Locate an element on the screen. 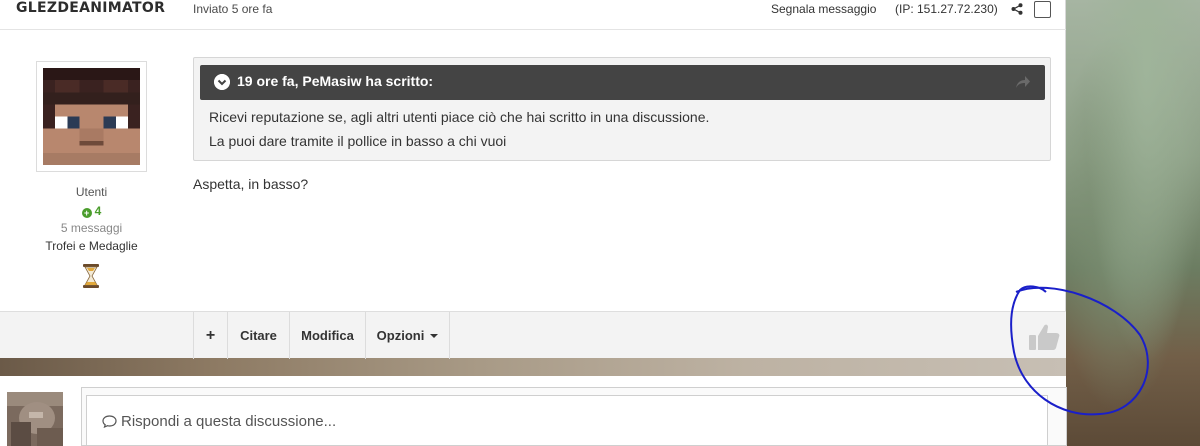 The height and width of the screenshot is (446, 1200). author-name: GLEZDEANIMATOR is located at coordinates (90, 8).